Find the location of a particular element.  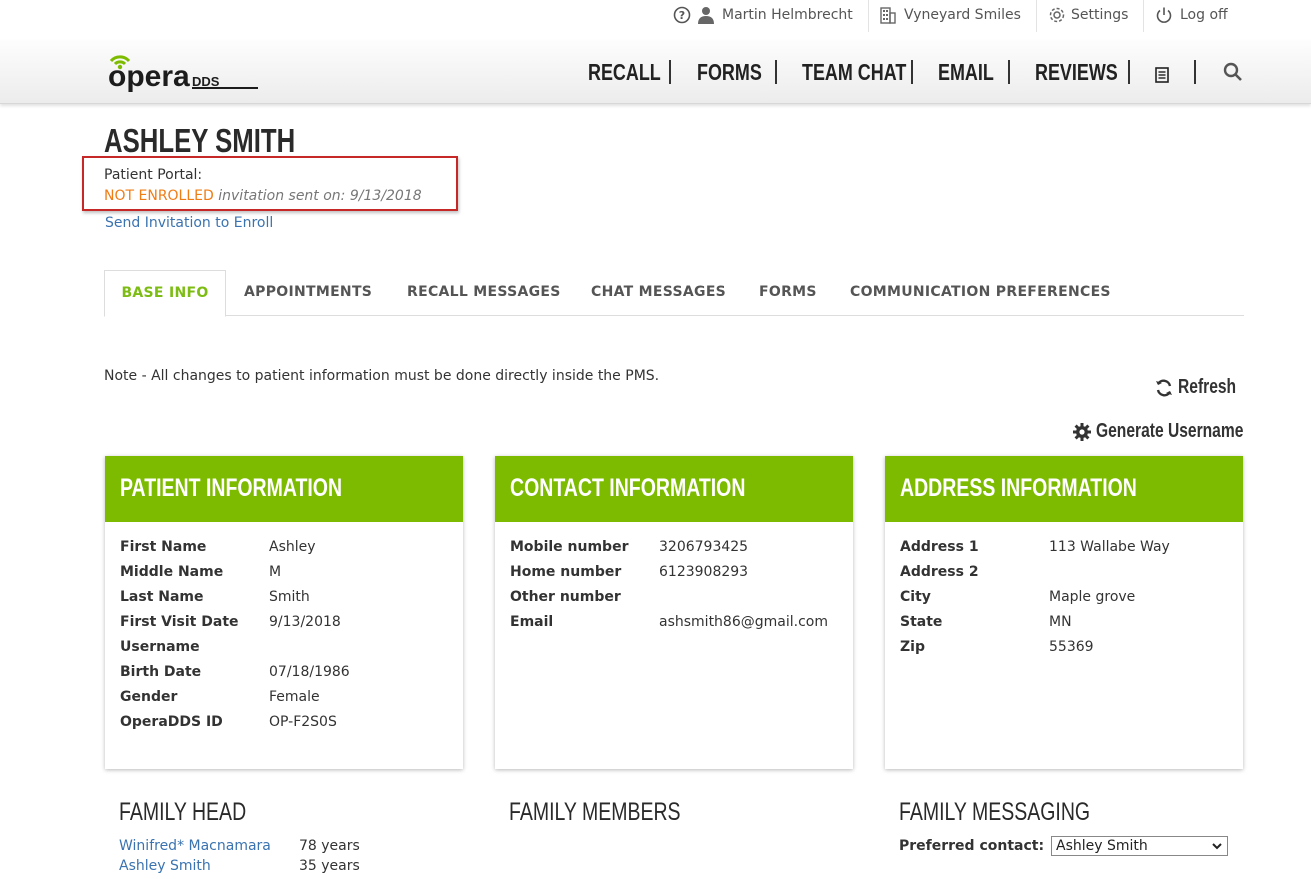

info-row: First Name Ashley is located at coordinates (218, 547).